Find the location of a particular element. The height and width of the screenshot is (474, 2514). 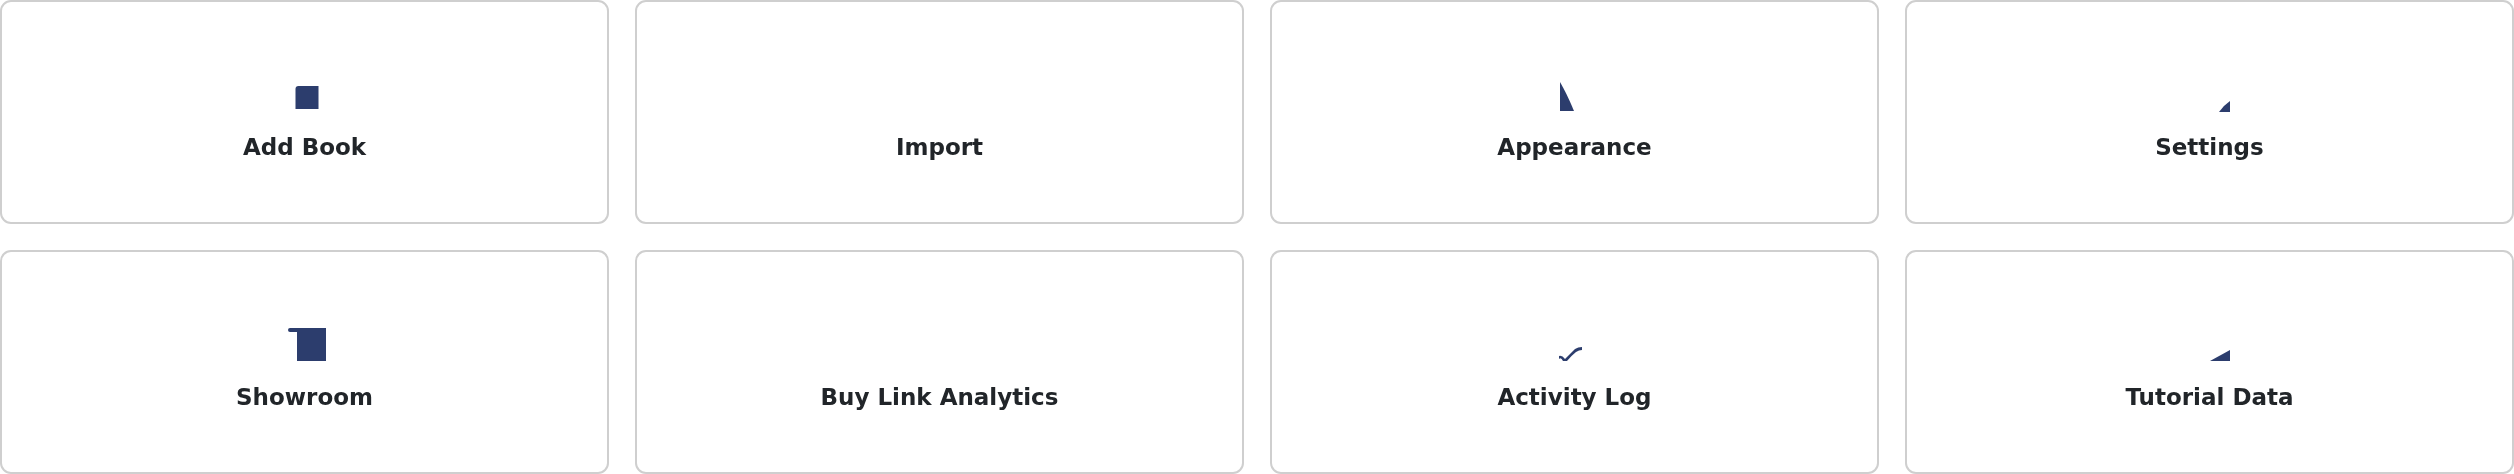

menu-tile: Import is located at coordinates (939, 112).